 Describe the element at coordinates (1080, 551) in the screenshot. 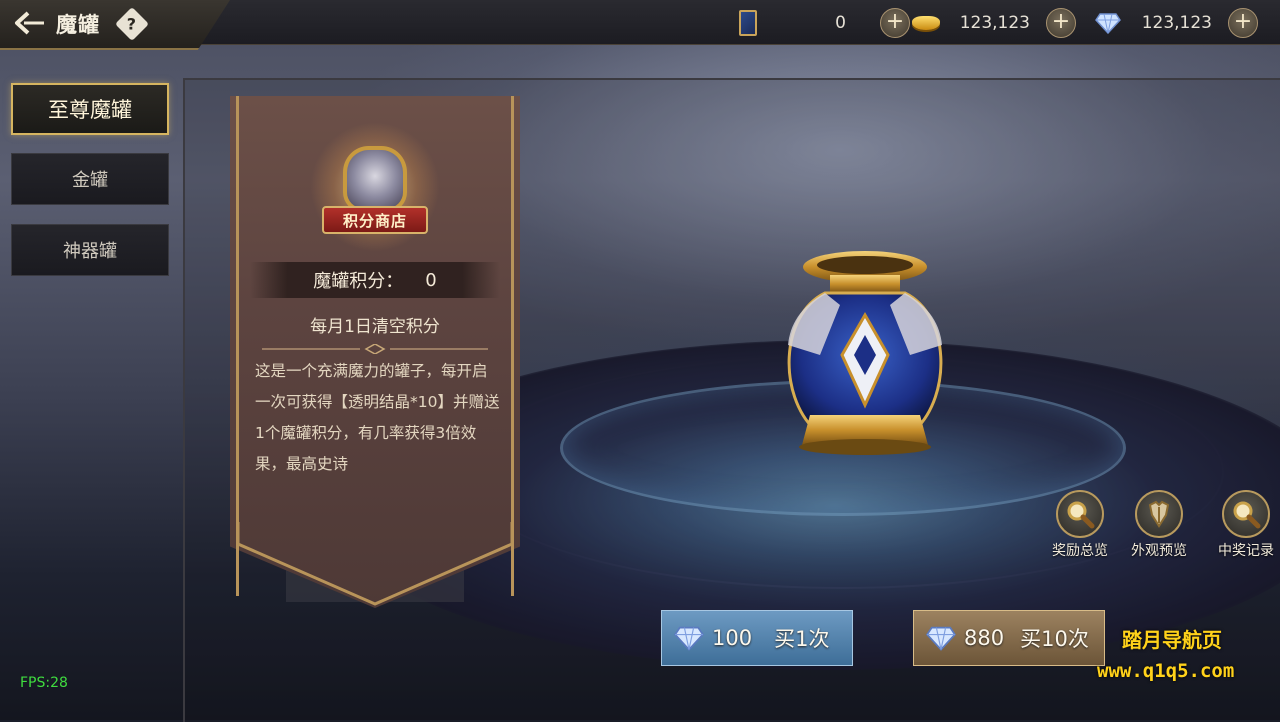

I see `reward-overview-label: 奖励总览` at that location.